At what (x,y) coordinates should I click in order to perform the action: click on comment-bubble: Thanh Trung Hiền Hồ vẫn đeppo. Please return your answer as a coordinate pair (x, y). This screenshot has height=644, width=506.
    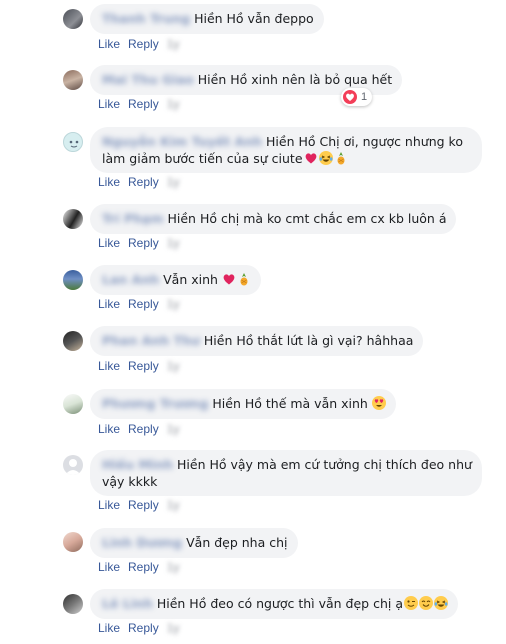
    Looking at the image, I should click on (207, 19).